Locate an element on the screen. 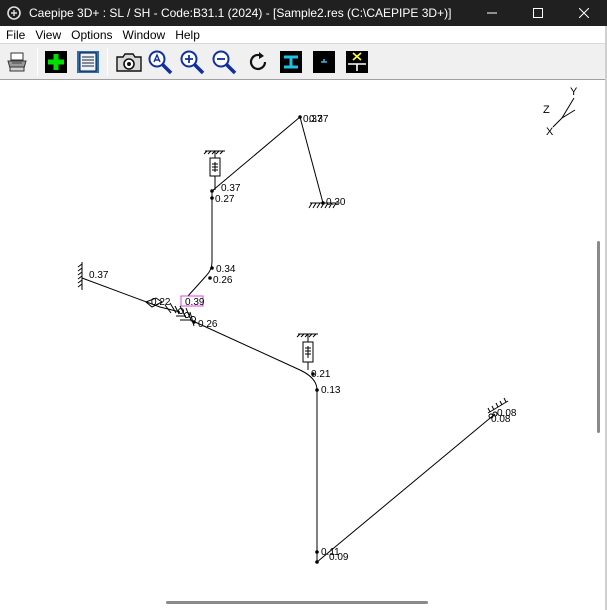 The width and height of the screenshot is (607, 610). snapshot-button is located at coordinates (129, 62).